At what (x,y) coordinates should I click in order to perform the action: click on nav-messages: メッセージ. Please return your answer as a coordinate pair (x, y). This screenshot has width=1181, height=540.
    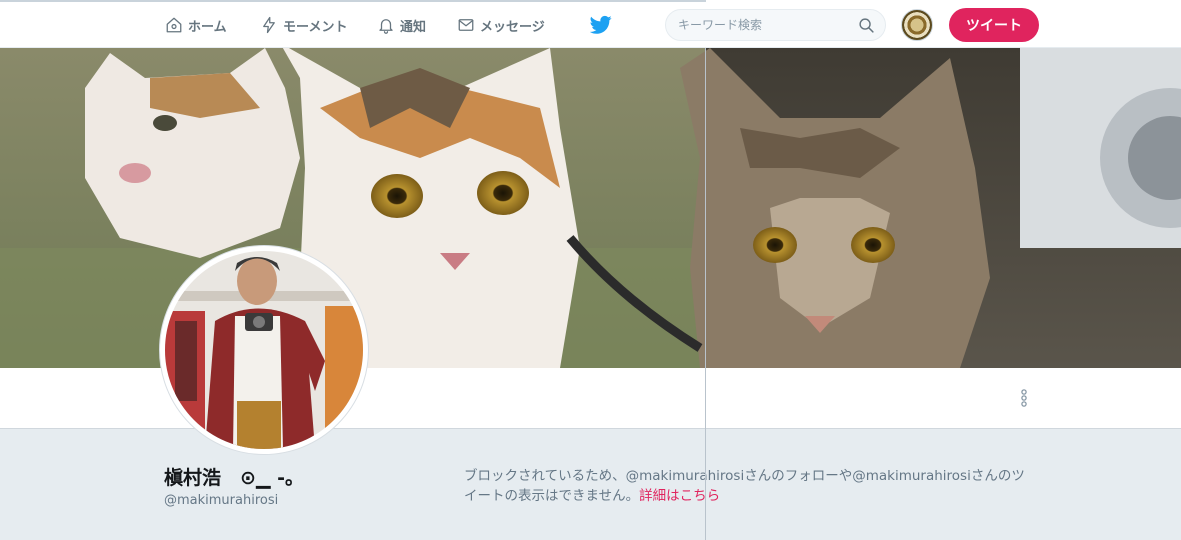
    Looking at the image, I should click on (501, 25).